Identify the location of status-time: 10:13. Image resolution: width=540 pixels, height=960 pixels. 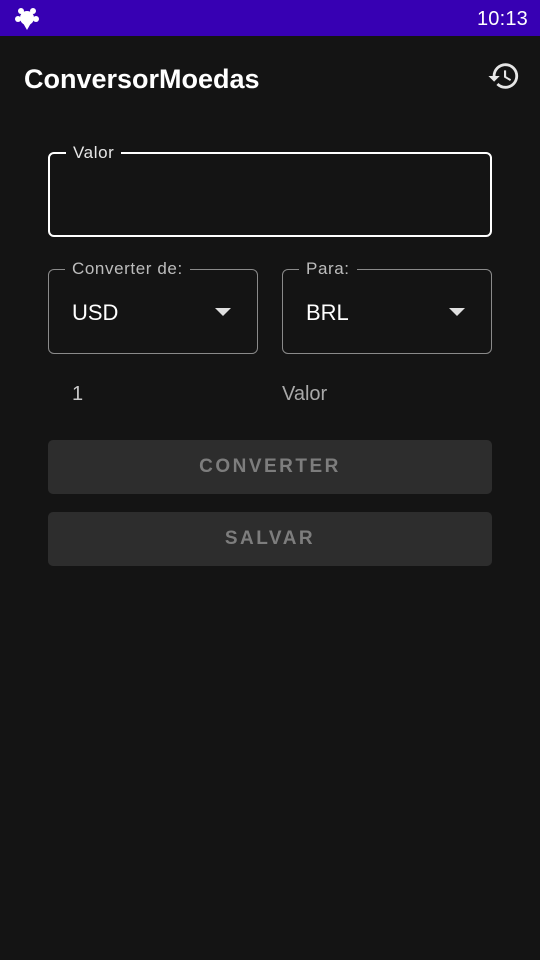
(502, 19).